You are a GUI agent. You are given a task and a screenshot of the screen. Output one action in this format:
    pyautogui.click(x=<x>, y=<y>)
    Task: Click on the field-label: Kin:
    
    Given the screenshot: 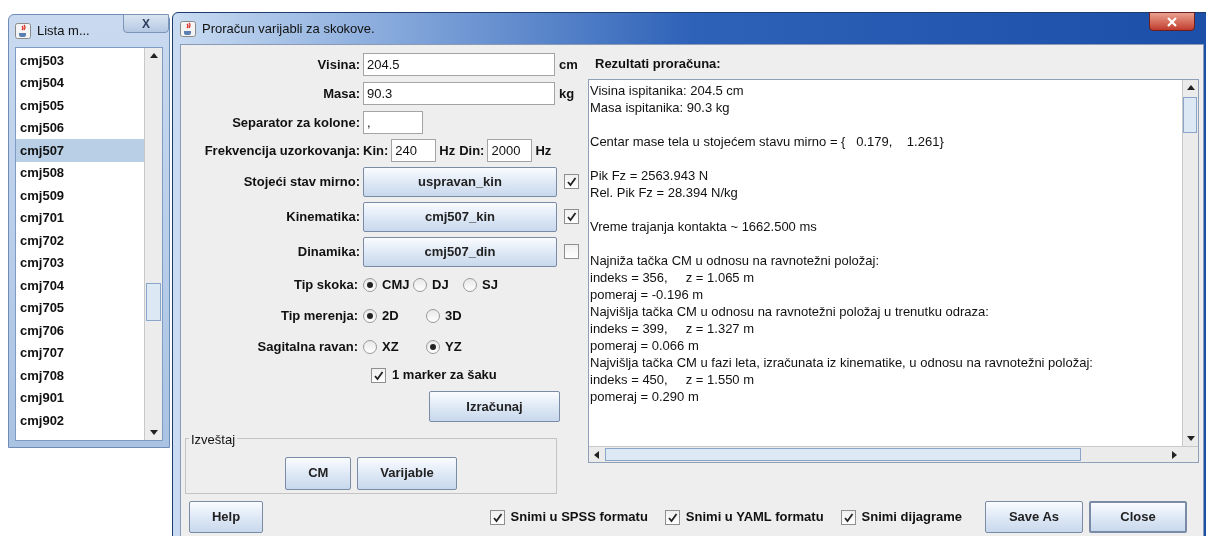 What is the action you would take?
    pyautogui.click(x=376, y=150)
    